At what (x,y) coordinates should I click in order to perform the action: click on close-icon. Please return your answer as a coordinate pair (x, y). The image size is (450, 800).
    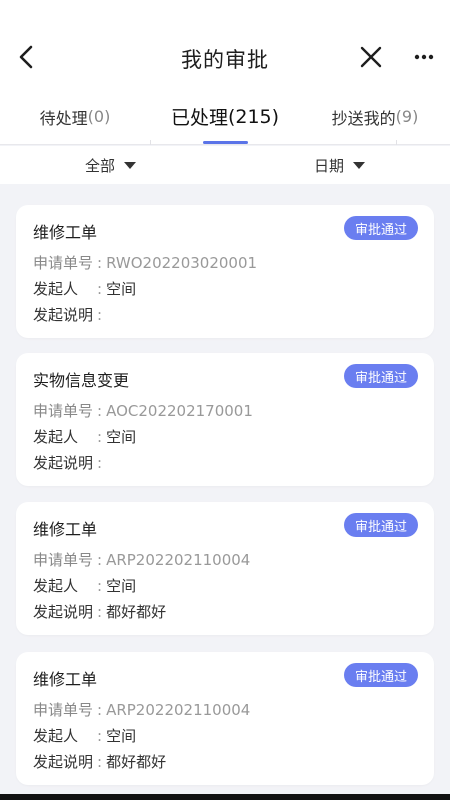
    Looking at the image, I should click on (371, 57).